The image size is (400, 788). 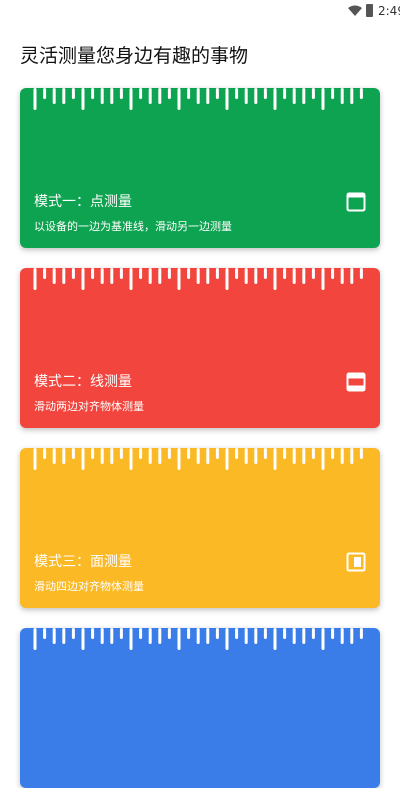 What do you see at coordinates (133, 226) in the screenshot?
I see `mode-subtitle: 以设备的一边为基准线，滑动另一边测量` at bounding box center [133, 226].